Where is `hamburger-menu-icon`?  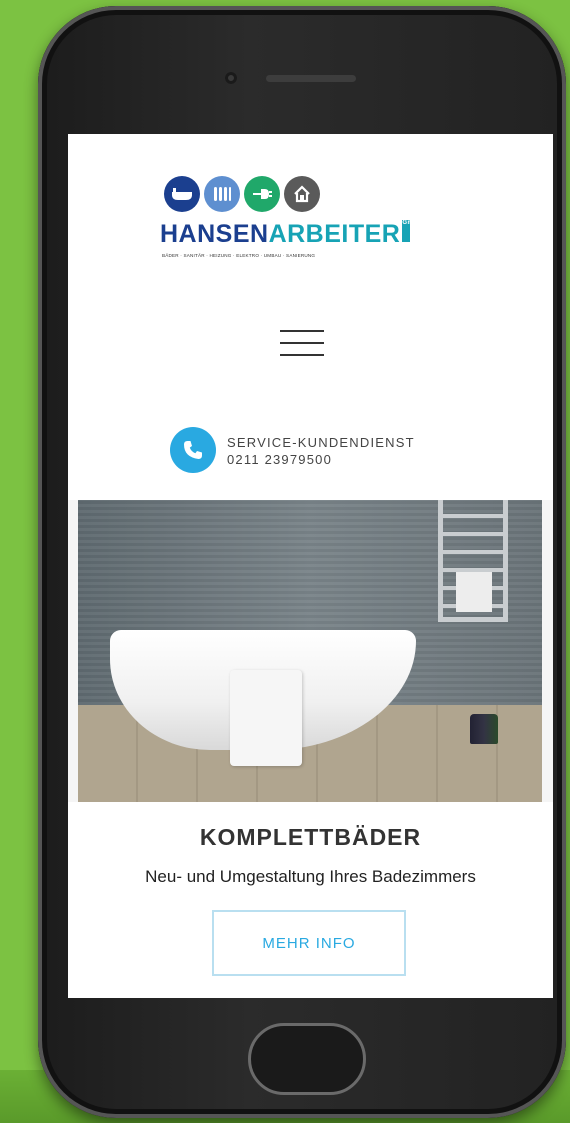
hamburger-menu-icon is located at coordinates (302, 343).